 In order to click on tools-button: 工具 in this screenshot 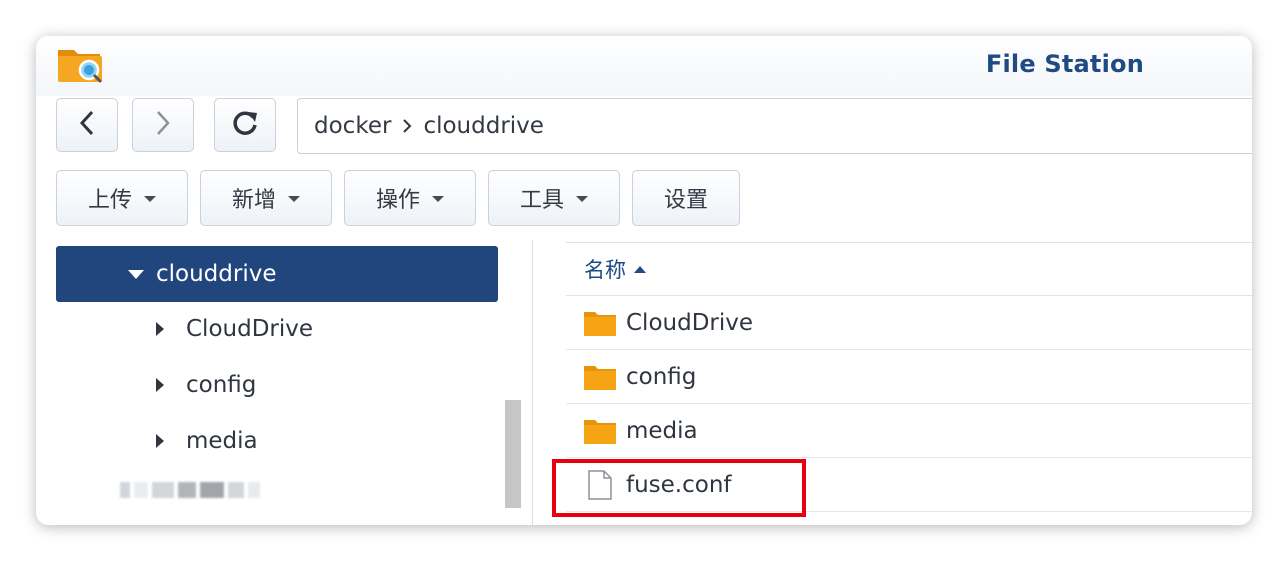, I will do `click(554, 198)`.